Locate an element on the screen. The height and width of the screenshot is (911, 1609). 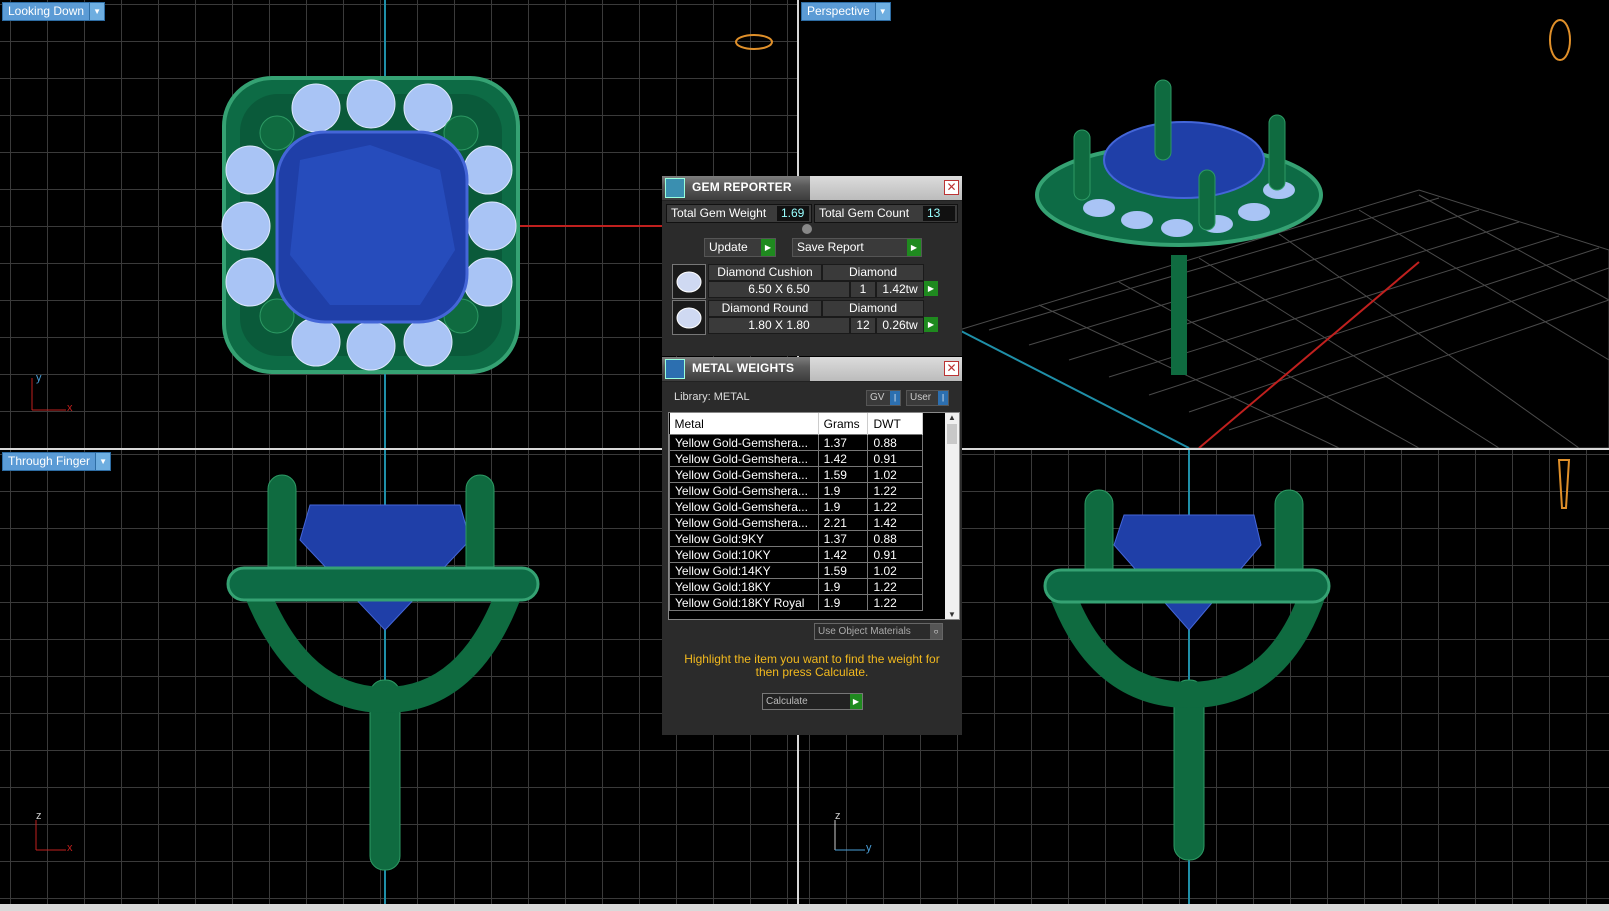
column-header-metal: Metal is located at coordinates (744, 424).